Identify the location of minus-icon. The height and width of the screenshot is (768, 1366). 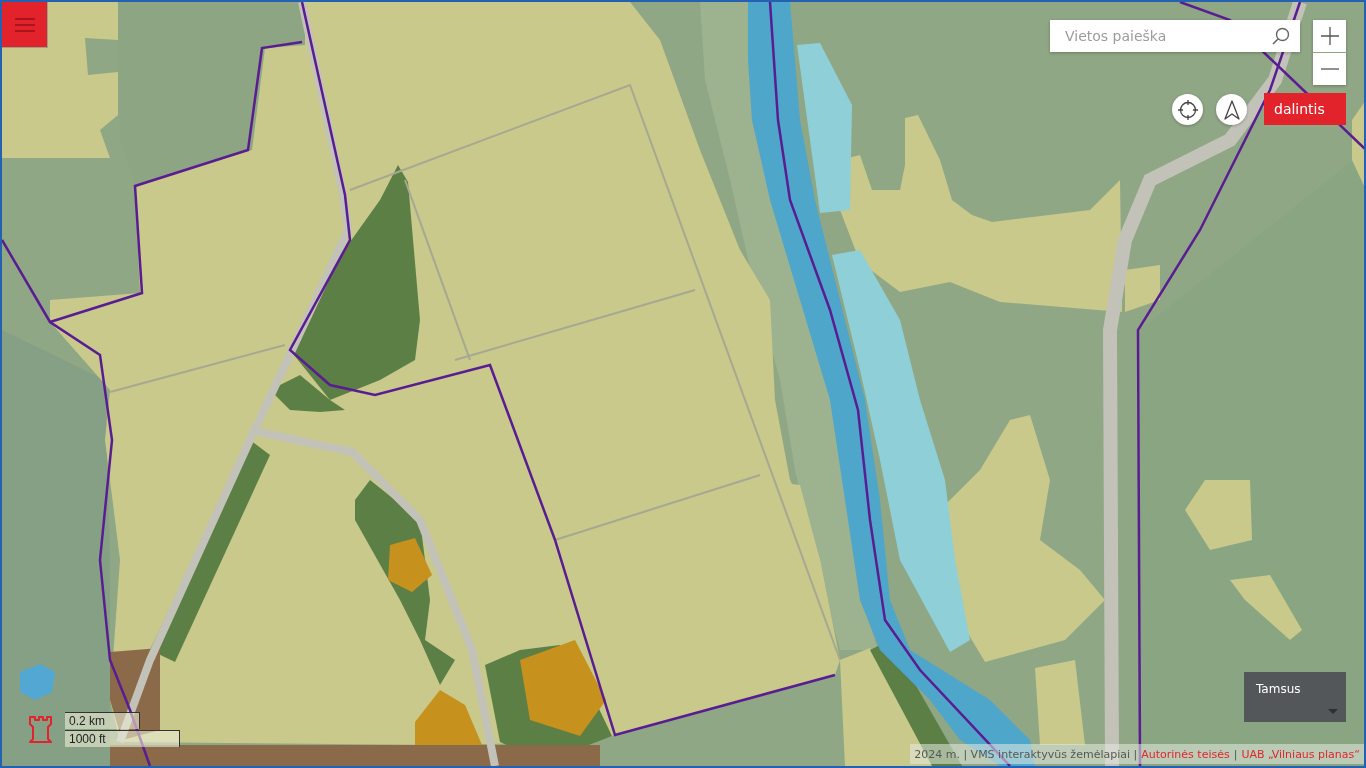
(1329, 69).